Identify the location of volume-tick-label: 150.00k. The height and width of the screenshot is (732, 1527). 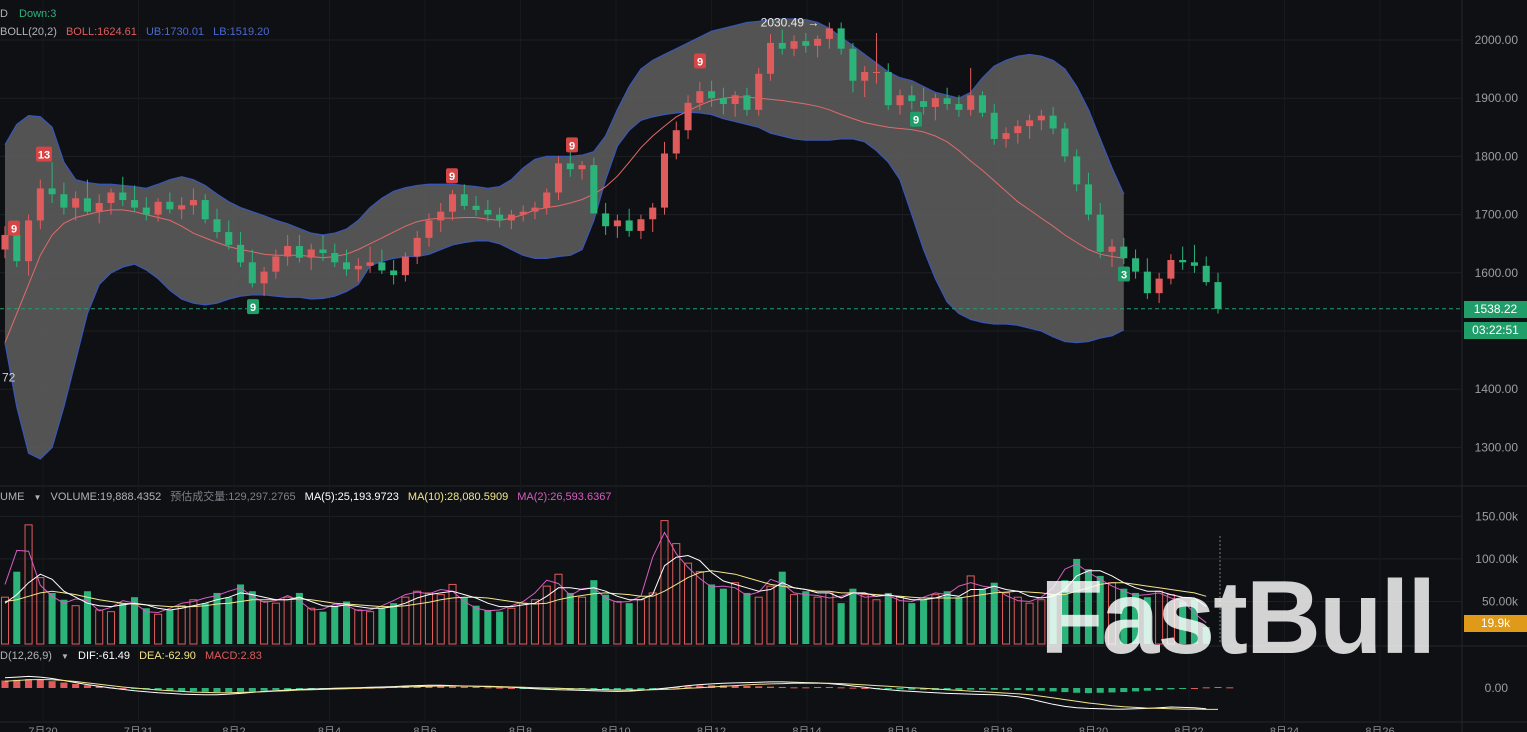
(1497, 516).